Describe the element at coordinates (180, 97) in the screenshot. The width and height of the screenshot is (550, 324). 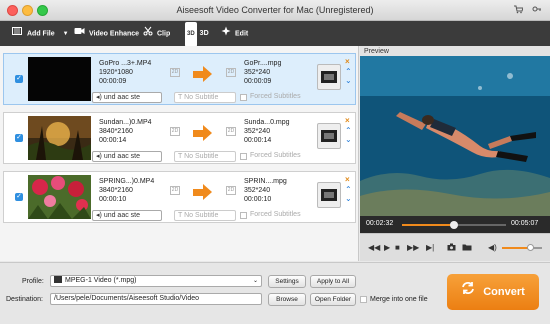
I see `subtitle-icon: T` at that location.